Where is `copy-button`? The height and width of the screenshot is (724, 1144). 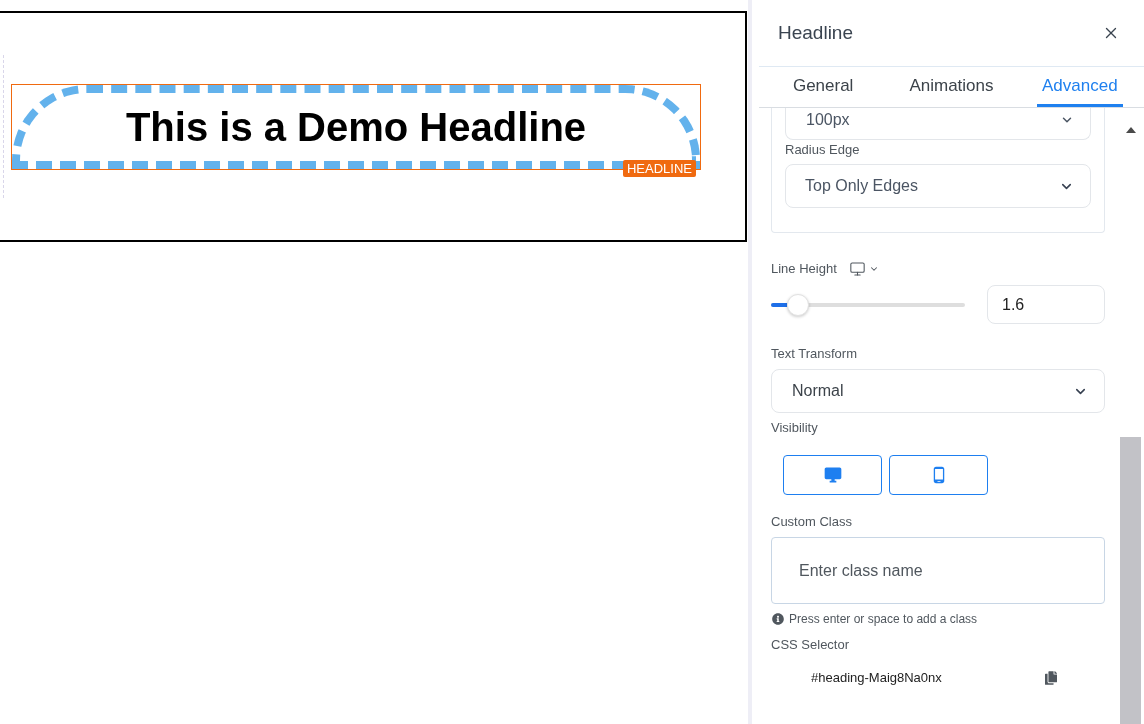 copy-button is located at coordinates (1051, 678).